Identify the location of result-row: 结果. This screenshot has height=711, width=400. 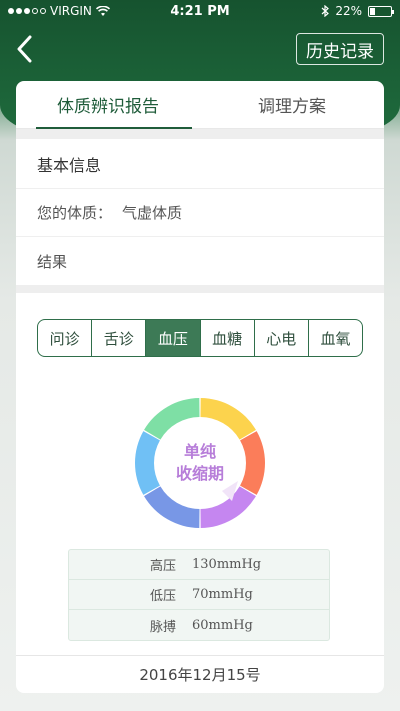
(52, 261).